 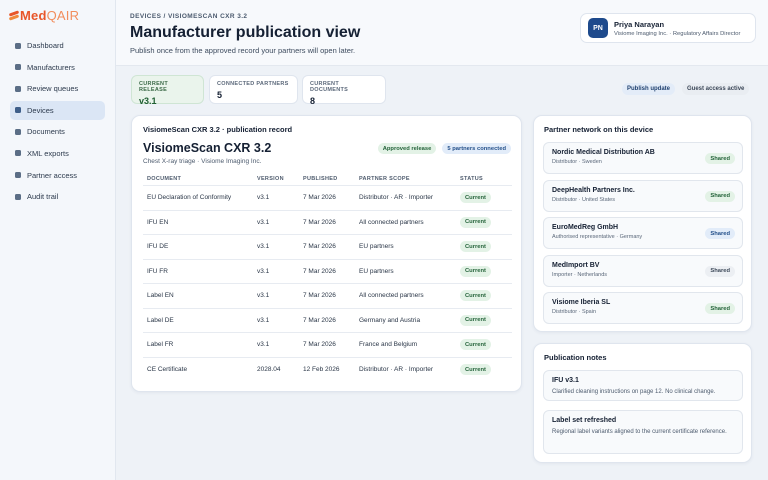 I want to click on cell-document: Label EN, so click(x=160, y=296).